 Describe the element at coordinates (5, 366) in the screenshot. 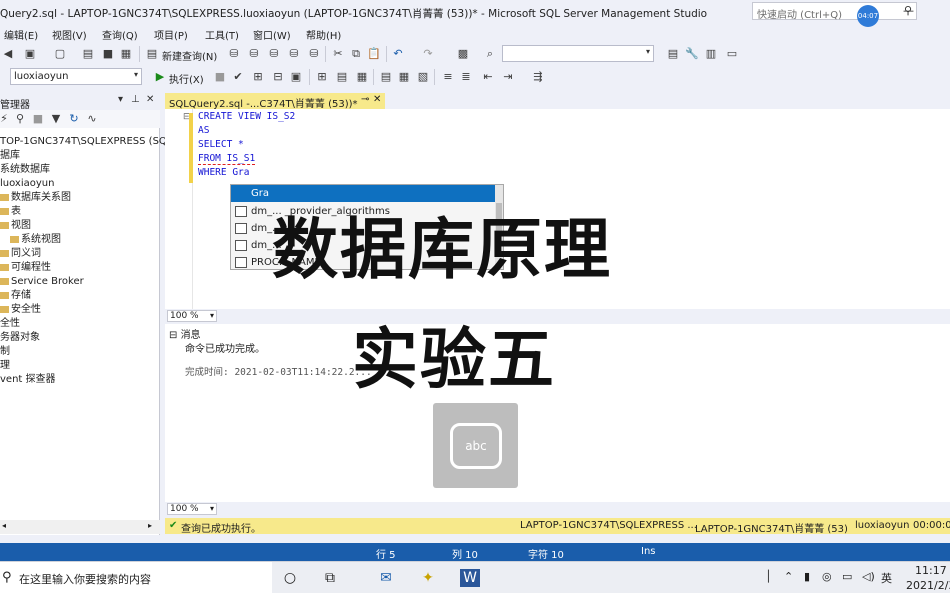

I see `tree-item-management: 理` at that location.